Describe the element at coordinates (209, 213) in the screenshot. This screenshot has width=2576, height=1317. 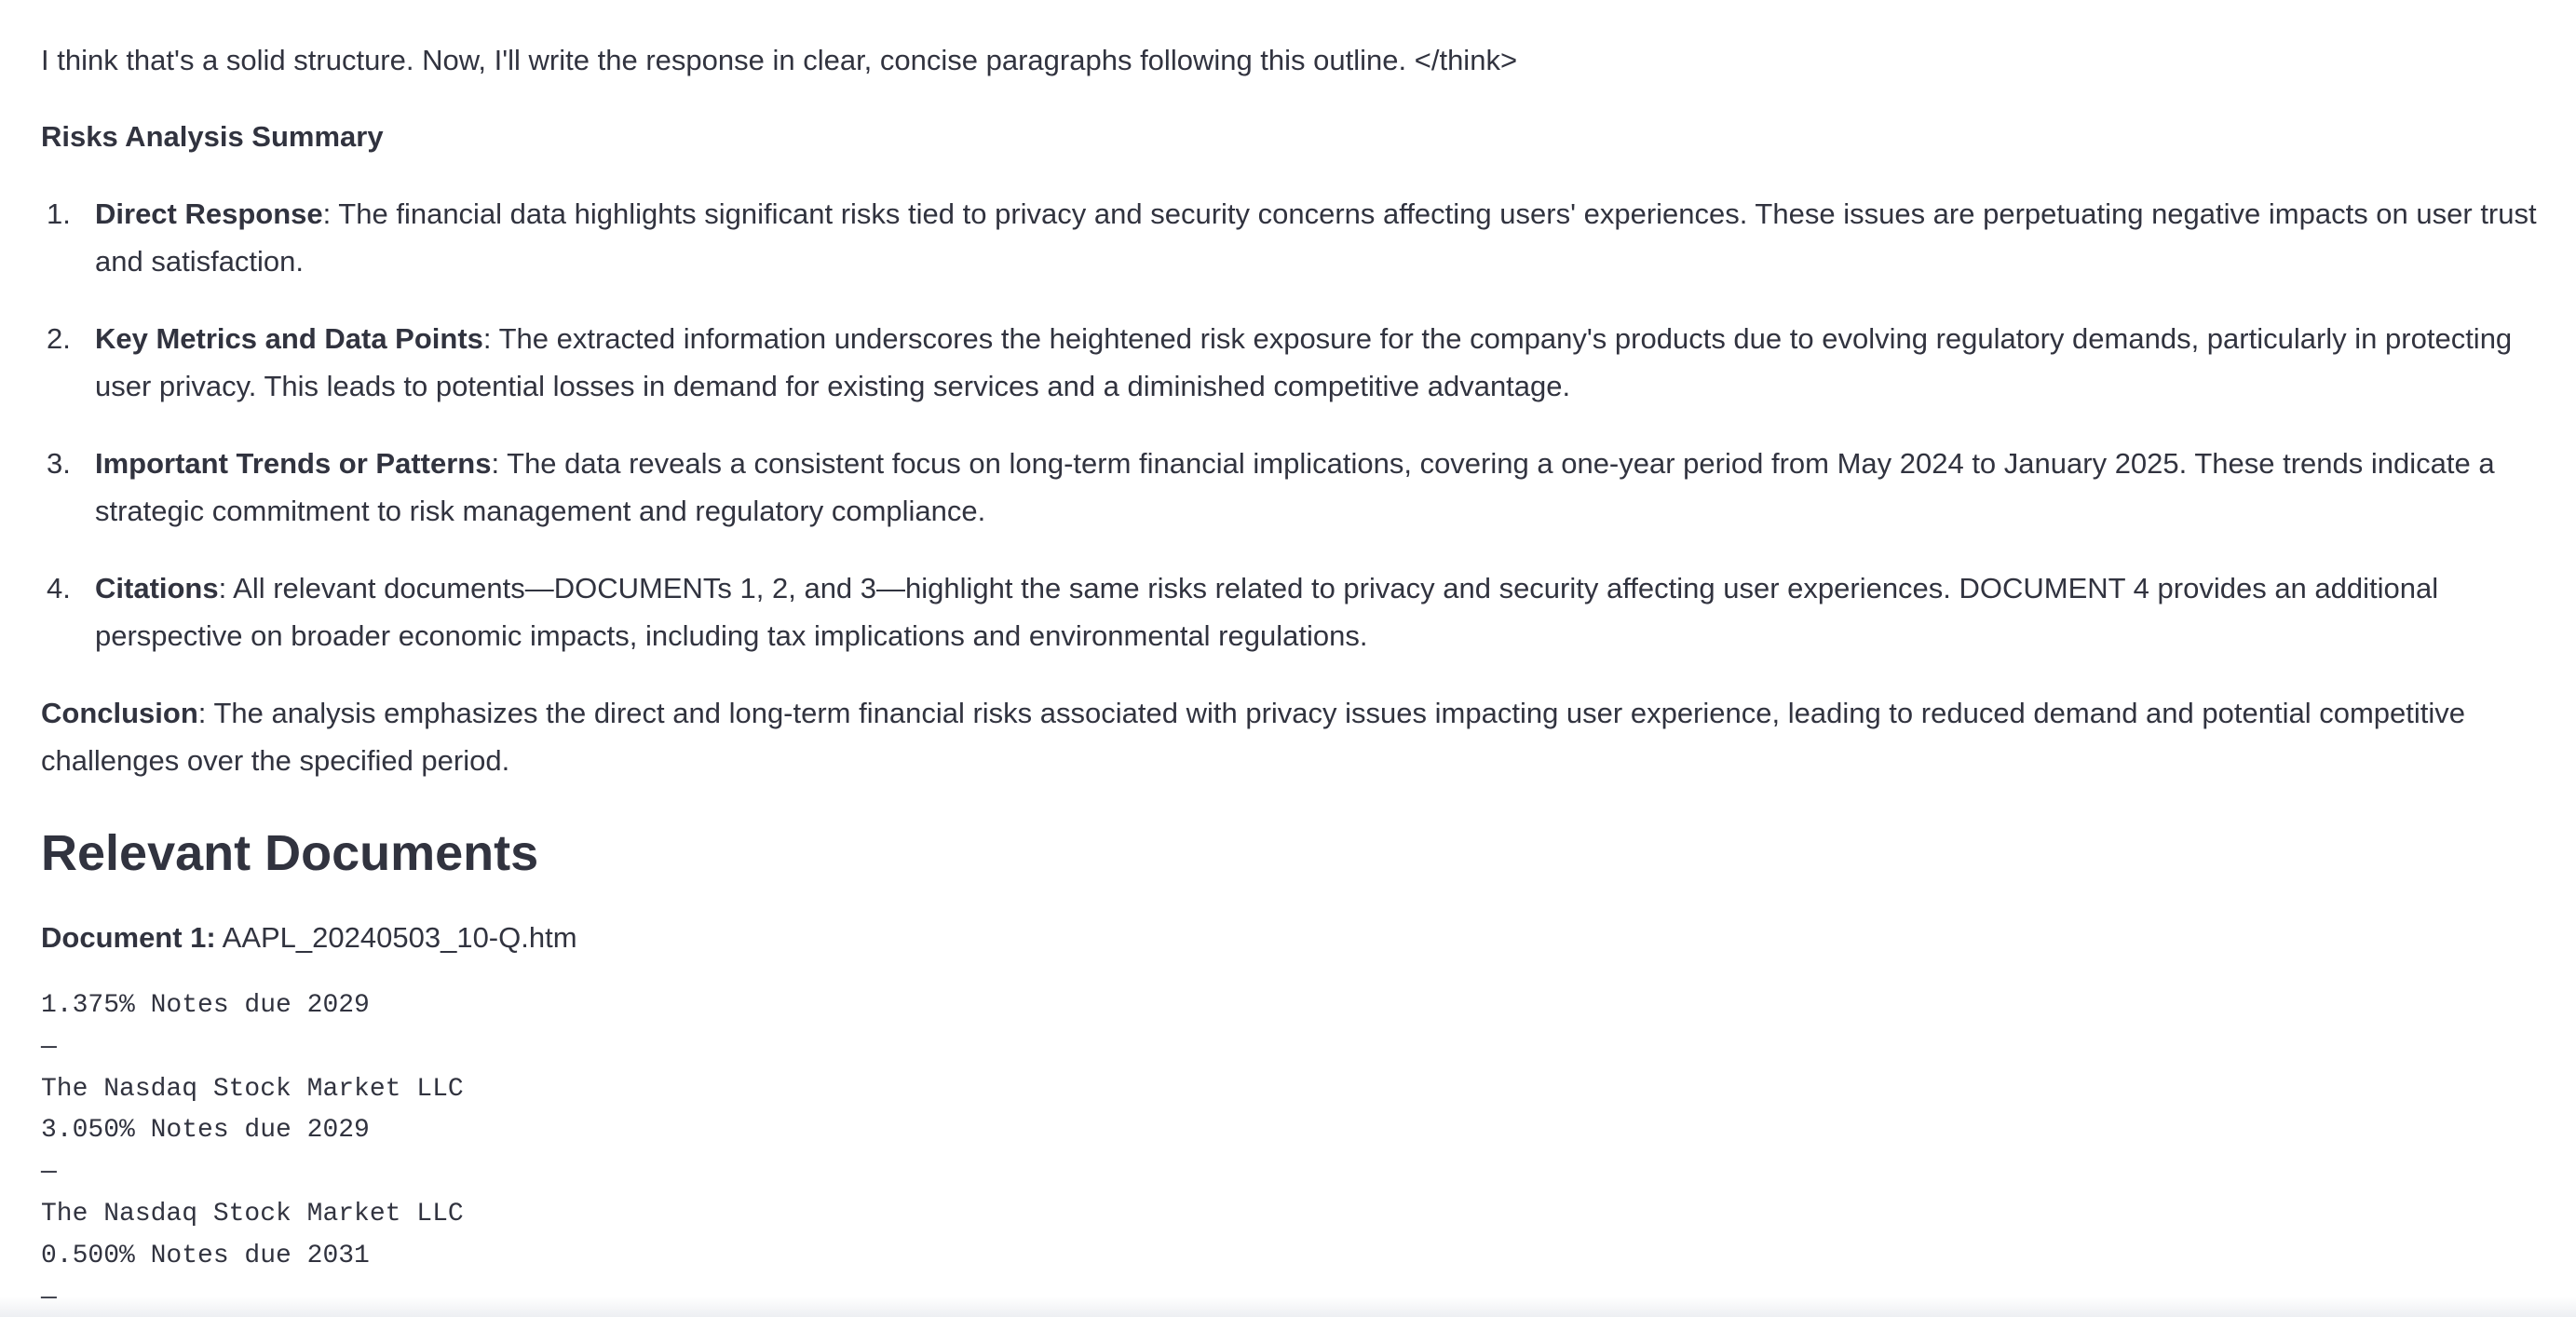
I see `list-item-label: Direct Response` at that location.